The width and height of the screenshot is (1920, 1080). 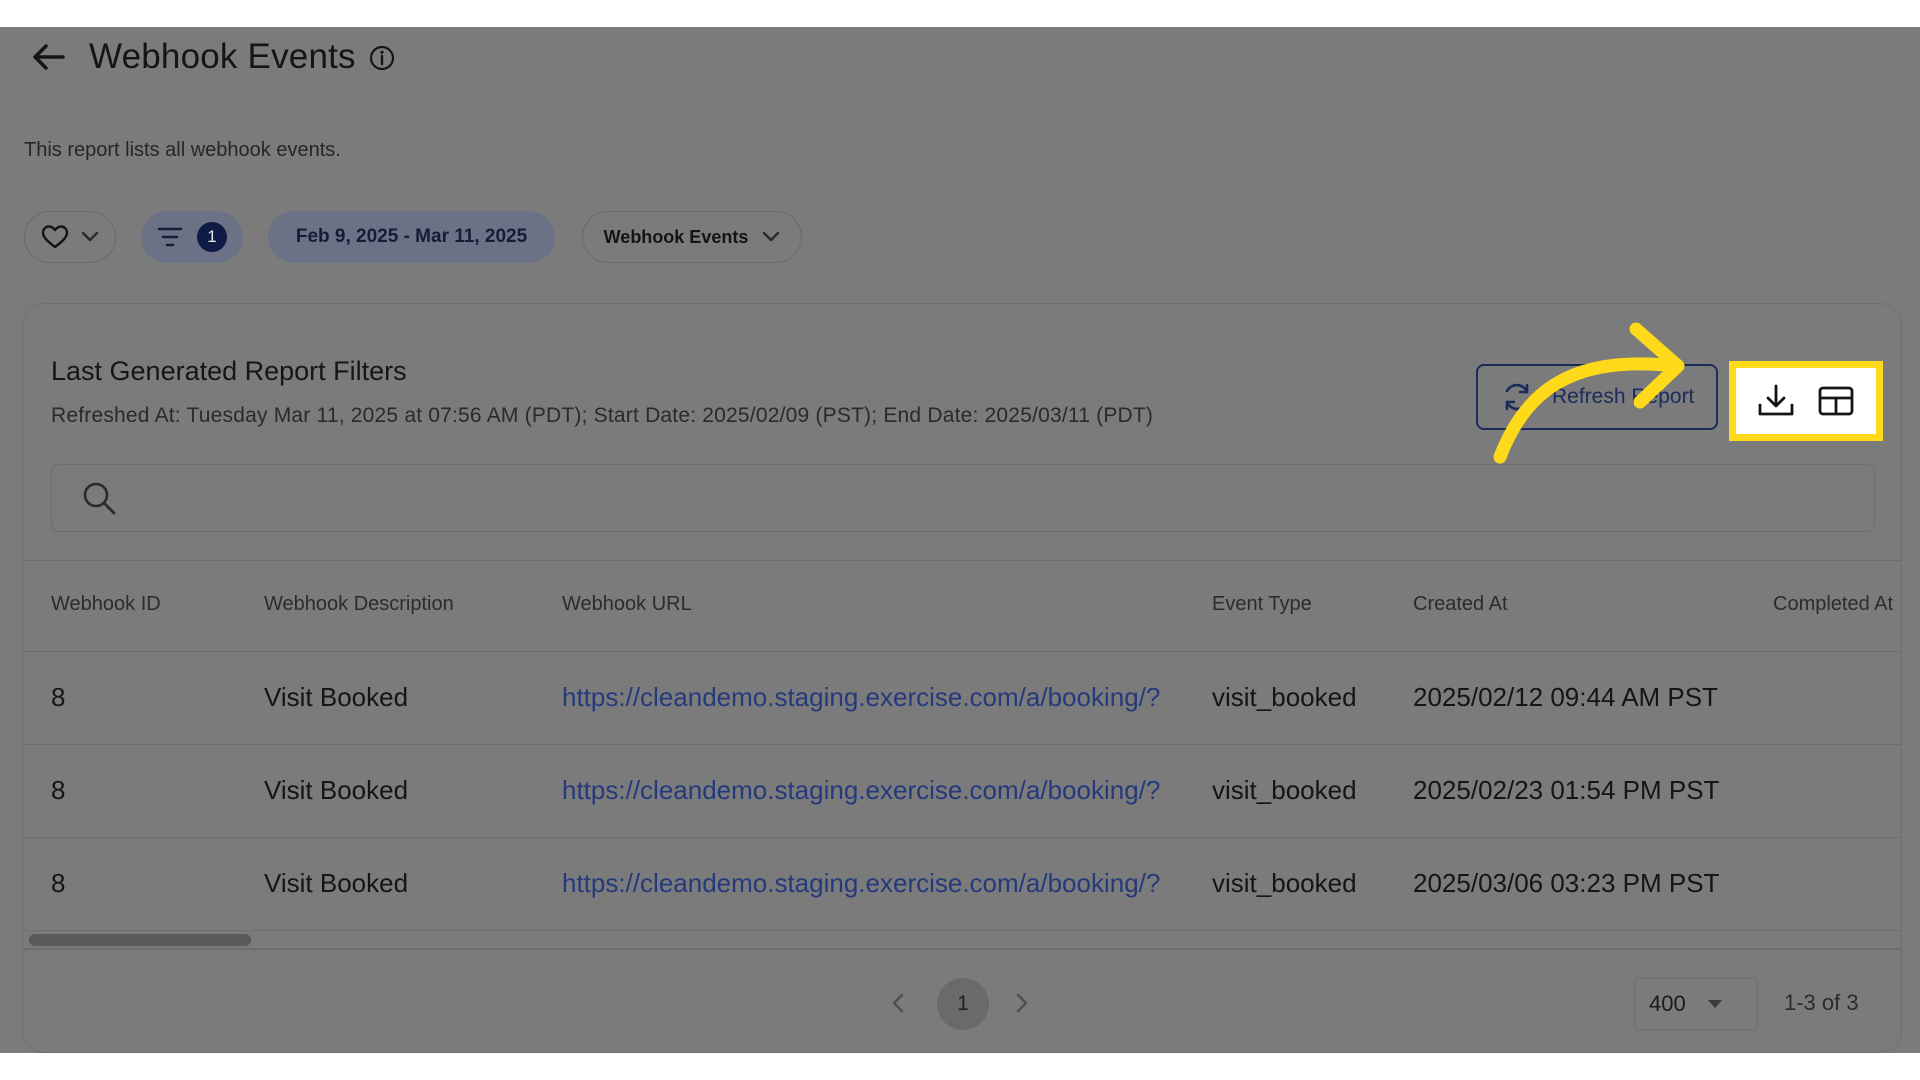 I want to click on back-arrow-icon, so click(x=49, y=57).